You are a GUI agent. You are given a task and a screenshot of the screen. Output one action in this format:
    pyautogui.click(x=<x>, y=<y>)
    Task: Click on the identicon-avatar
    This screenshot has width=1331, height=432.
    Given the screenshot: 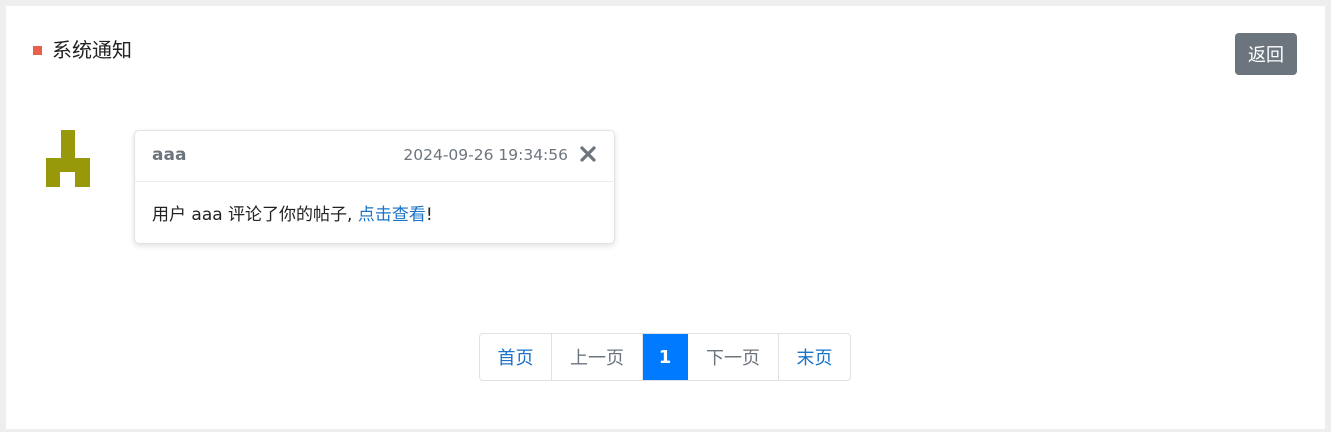 What is the action you would take?
    pyautogui.click(x=68, y=158)
    